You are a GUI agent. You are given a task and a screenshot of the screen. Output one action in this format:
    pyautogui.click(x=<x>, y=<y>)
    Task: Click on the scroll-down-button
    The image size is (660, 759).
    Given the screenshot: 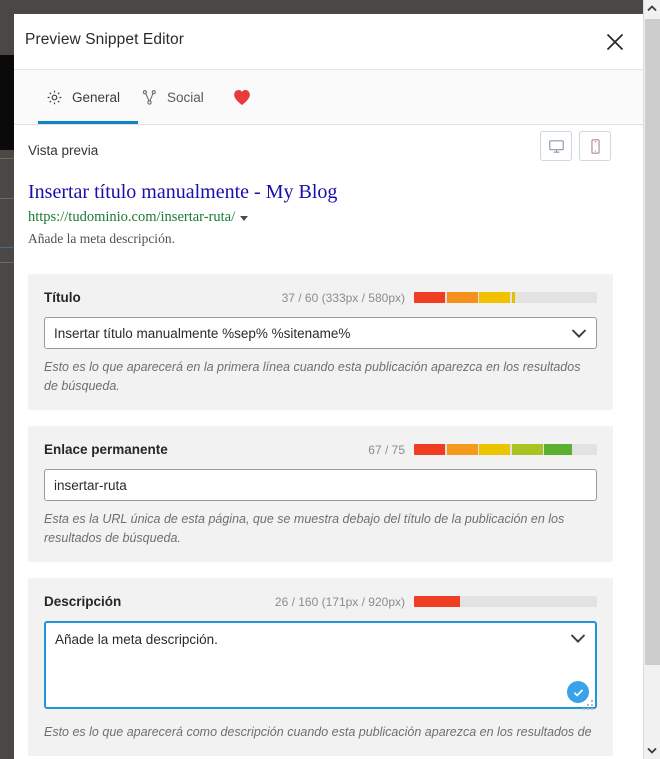 What is the action you would take?
    pyautogui.click(x=652, y=750)
    